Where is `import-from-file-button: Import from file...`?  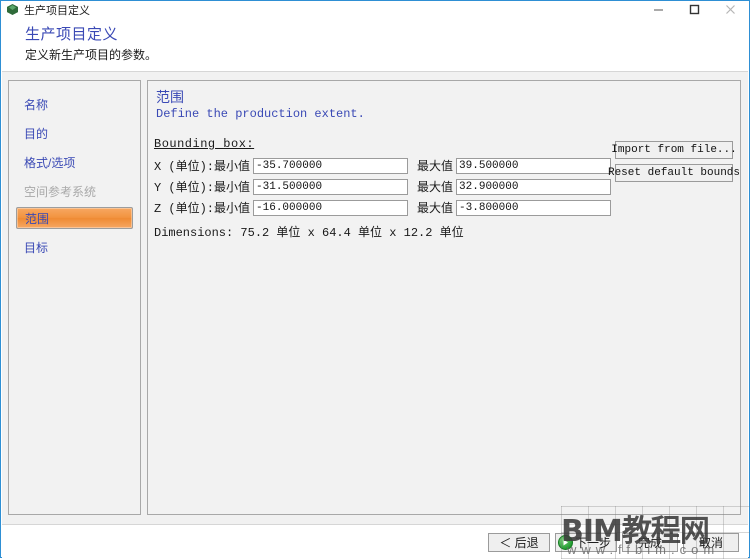 import-from-file-button: Import from file... is located at coordinates (674, 150).